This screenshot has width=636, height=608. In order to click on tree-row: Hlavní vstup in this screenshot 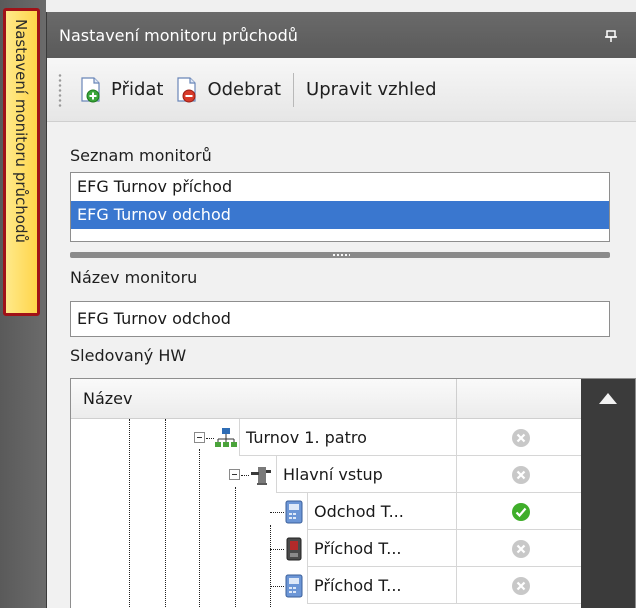, I will do `click(326, 474)`.